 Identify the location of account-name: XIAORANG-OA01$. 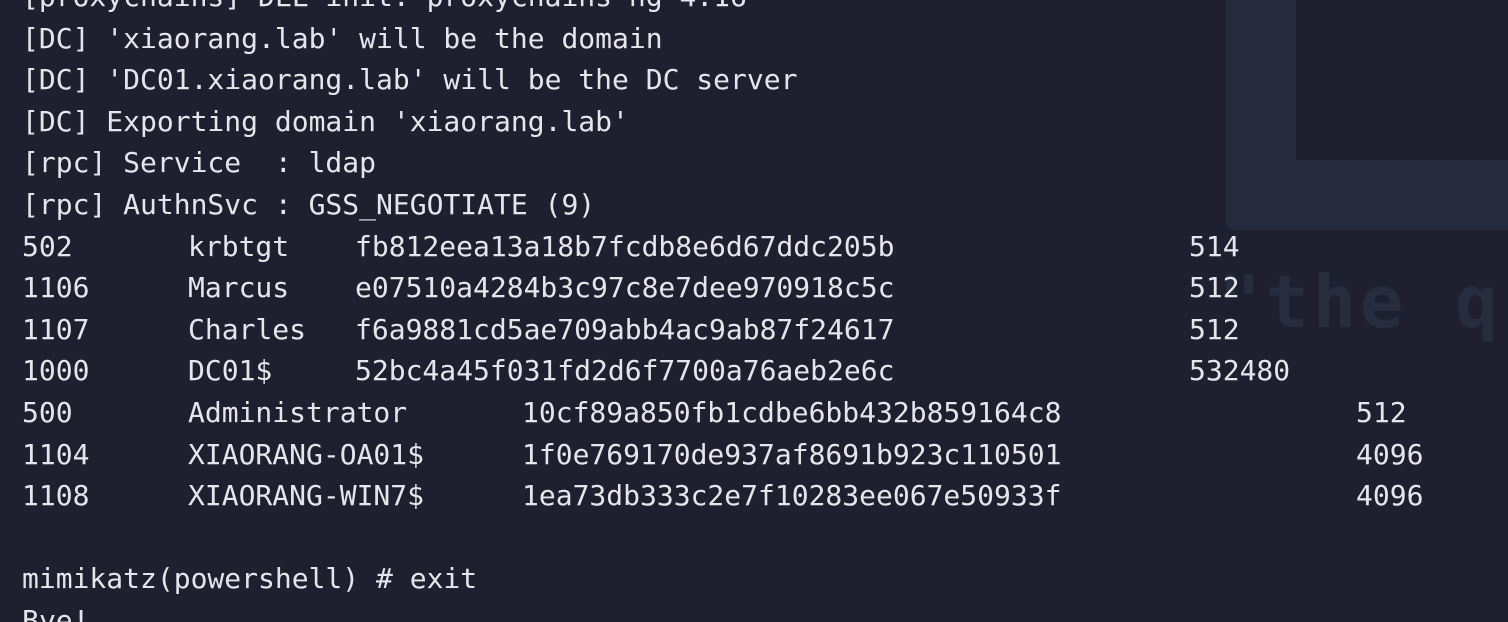
(306, 454).